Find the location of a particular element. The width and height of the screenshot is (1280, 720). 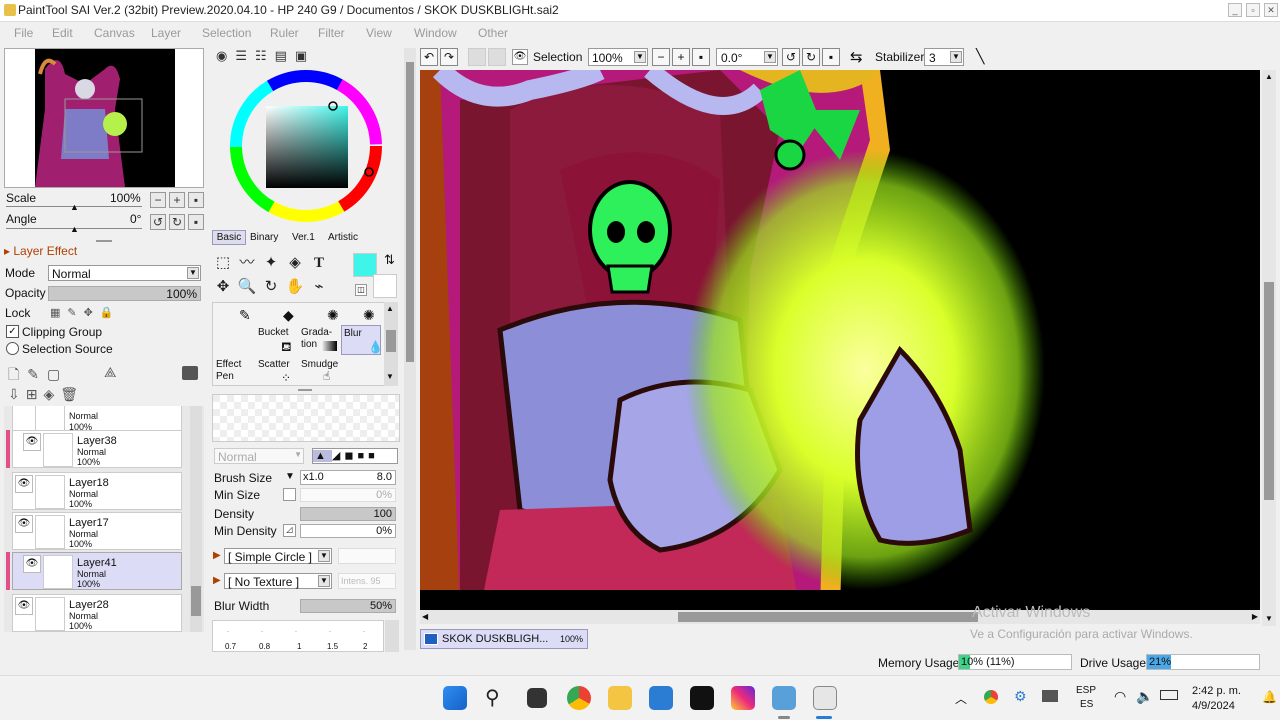

lock-options: ▦✎✥🔒 is located at coordinates (85, 312).